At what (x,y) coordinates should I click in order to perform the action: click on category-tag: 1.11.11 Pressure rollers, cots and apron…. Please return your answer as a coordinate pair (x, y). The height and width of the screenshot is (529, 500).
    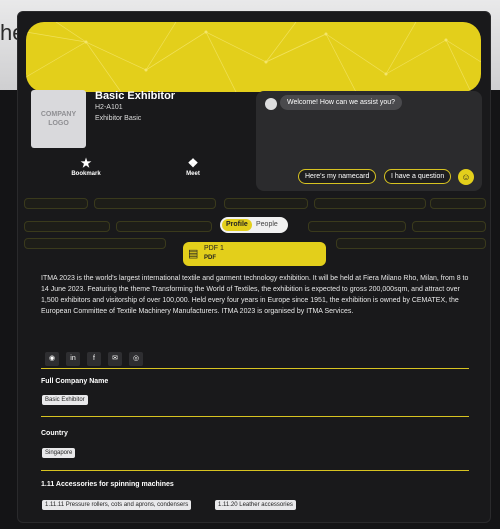
    Looking at the image, I should click on (117, 505).